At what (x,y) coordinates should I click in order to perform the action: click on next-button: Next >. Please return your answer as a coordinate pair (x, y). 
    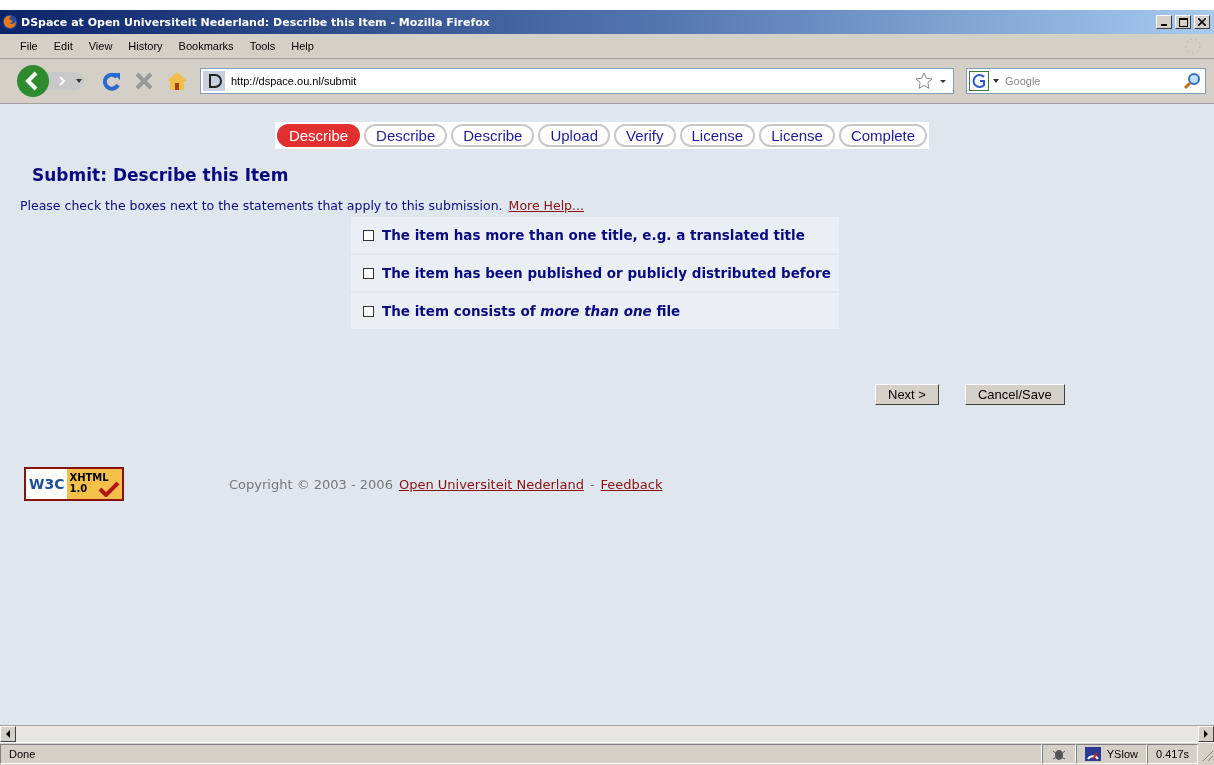
    Looking at the image, I should click on (907, 394).